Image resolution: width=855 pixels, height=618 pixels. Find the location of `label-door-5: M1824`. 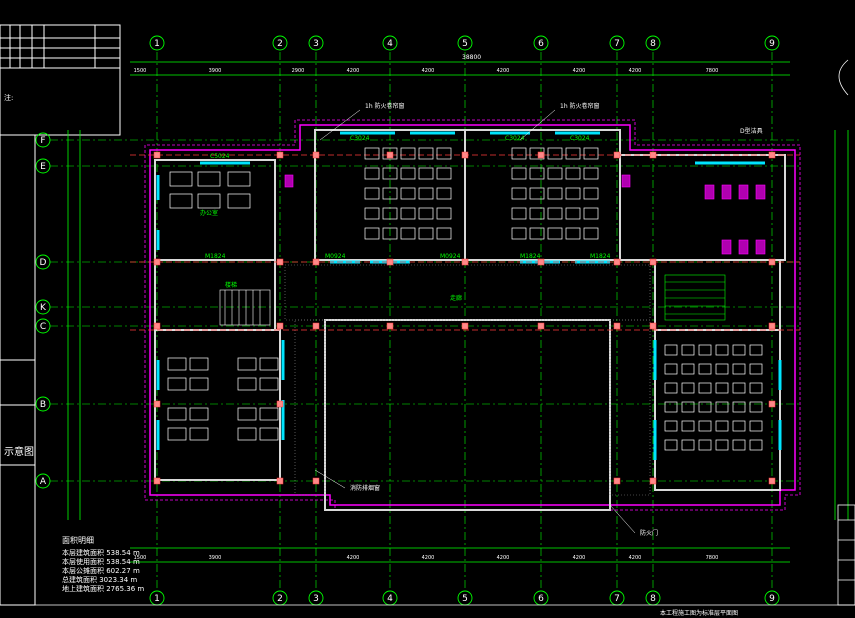

label-door-5: M1824 is located at coordinates (215, 256).